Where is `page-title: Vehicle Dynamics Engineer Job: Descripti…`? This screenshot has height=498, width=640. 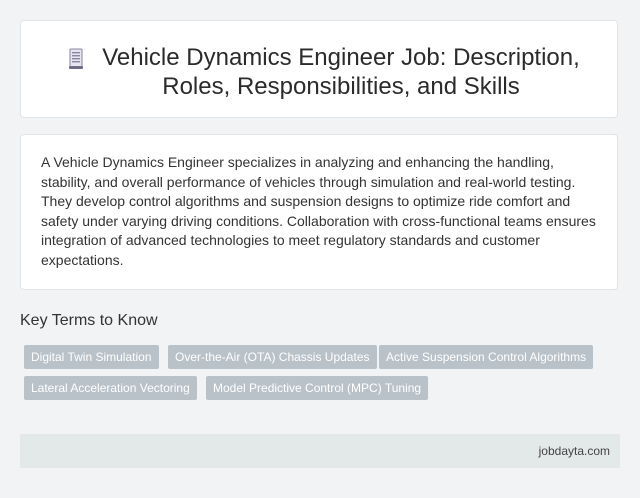 page-title: Vehicle Dynamics Engineer Job: Descripti… is located at coordinates (341, 72).